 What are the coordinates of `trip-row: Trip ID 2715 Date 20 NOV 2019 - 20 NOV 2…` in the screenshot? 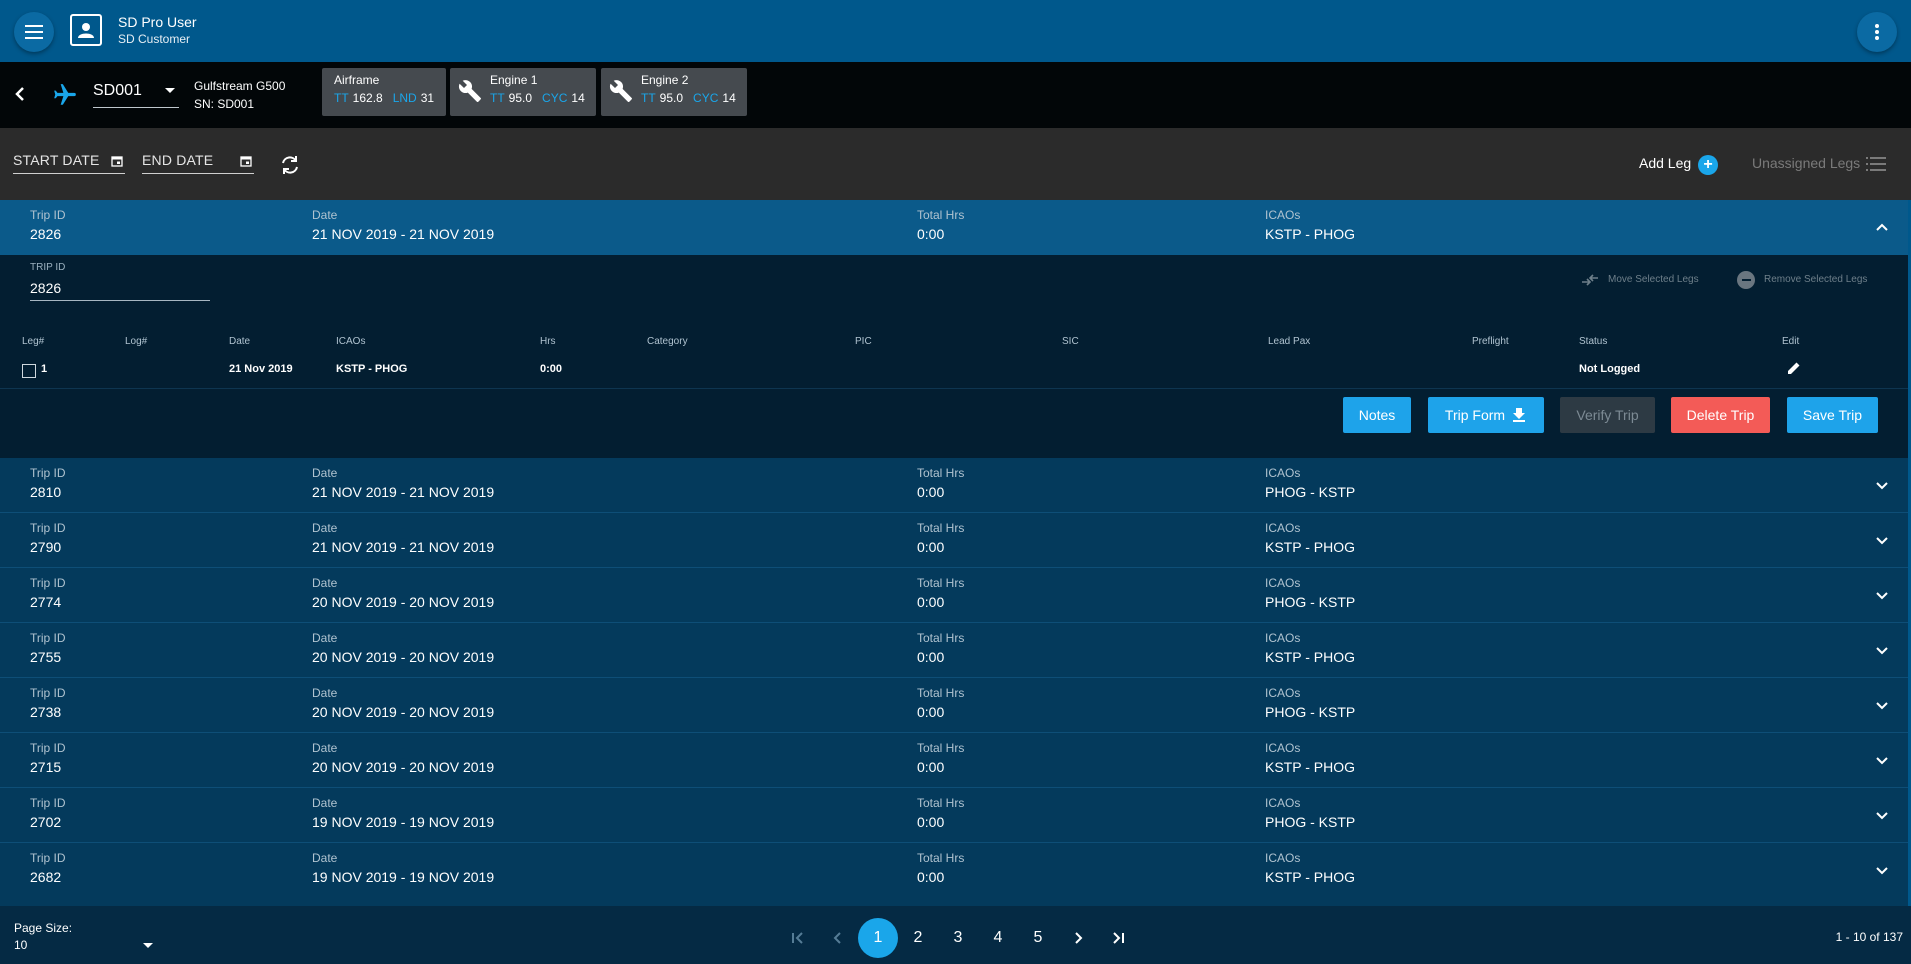 It's located at (955, 760).